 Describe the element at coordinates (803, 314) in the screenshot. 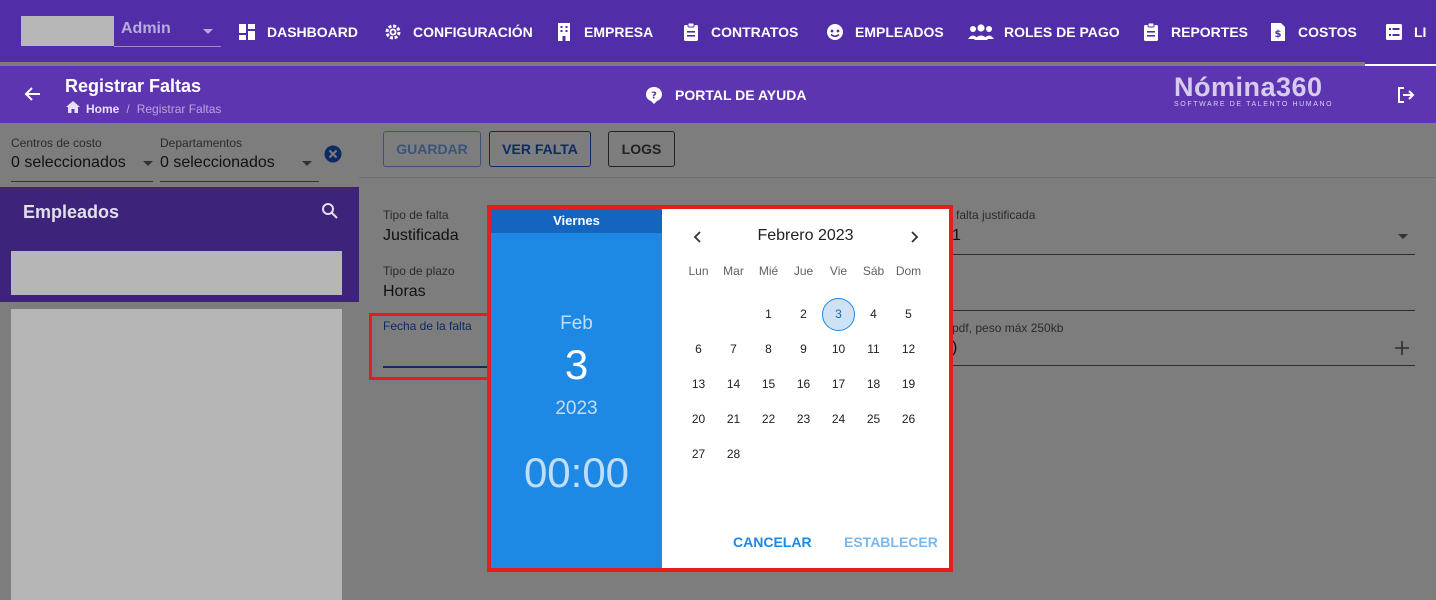

I see `calendar-day: 2` at that location.